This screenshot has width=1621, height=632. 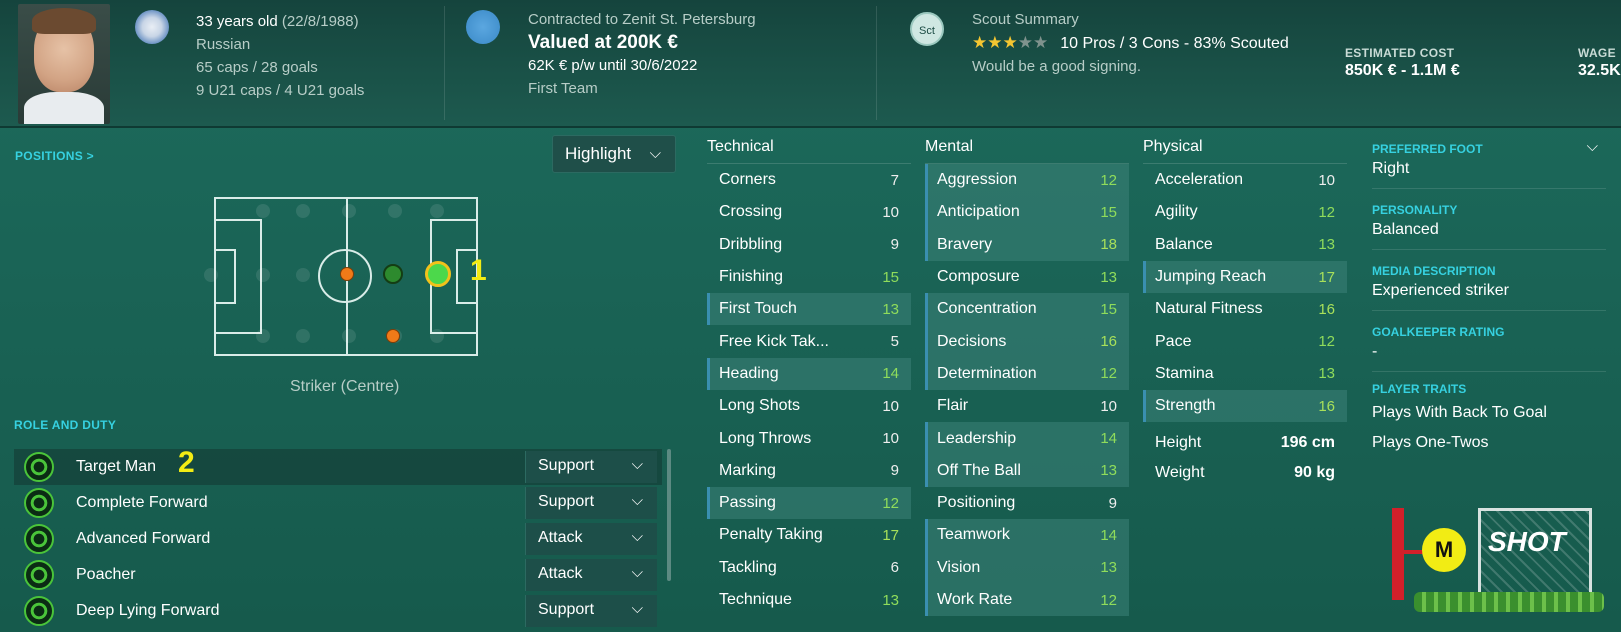 What do you see at coordinates (1027, 212) in the screenshot?
I see `attribute-row: Anticipation 15` at bounding box center [1027, 212].